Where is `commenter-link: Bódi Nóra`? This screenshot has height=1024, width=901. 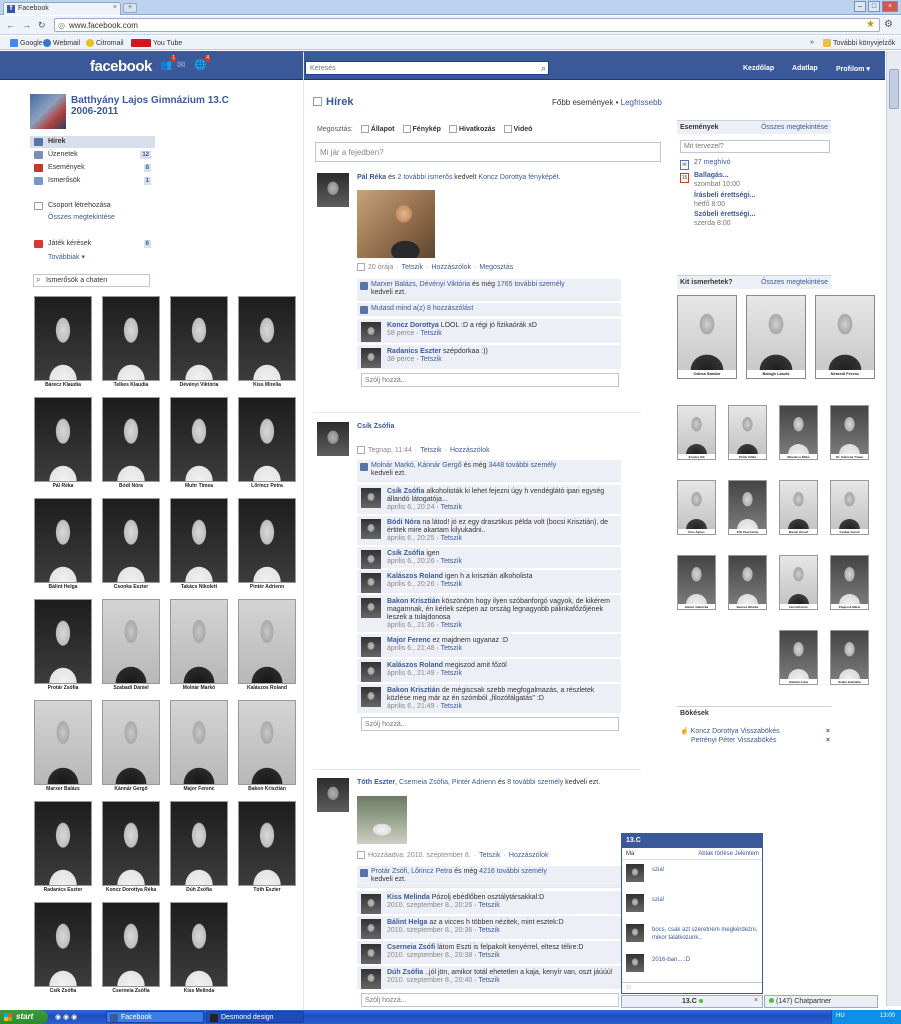
commenter-link: Bódi Nóra is located at coordinates (403, 522).